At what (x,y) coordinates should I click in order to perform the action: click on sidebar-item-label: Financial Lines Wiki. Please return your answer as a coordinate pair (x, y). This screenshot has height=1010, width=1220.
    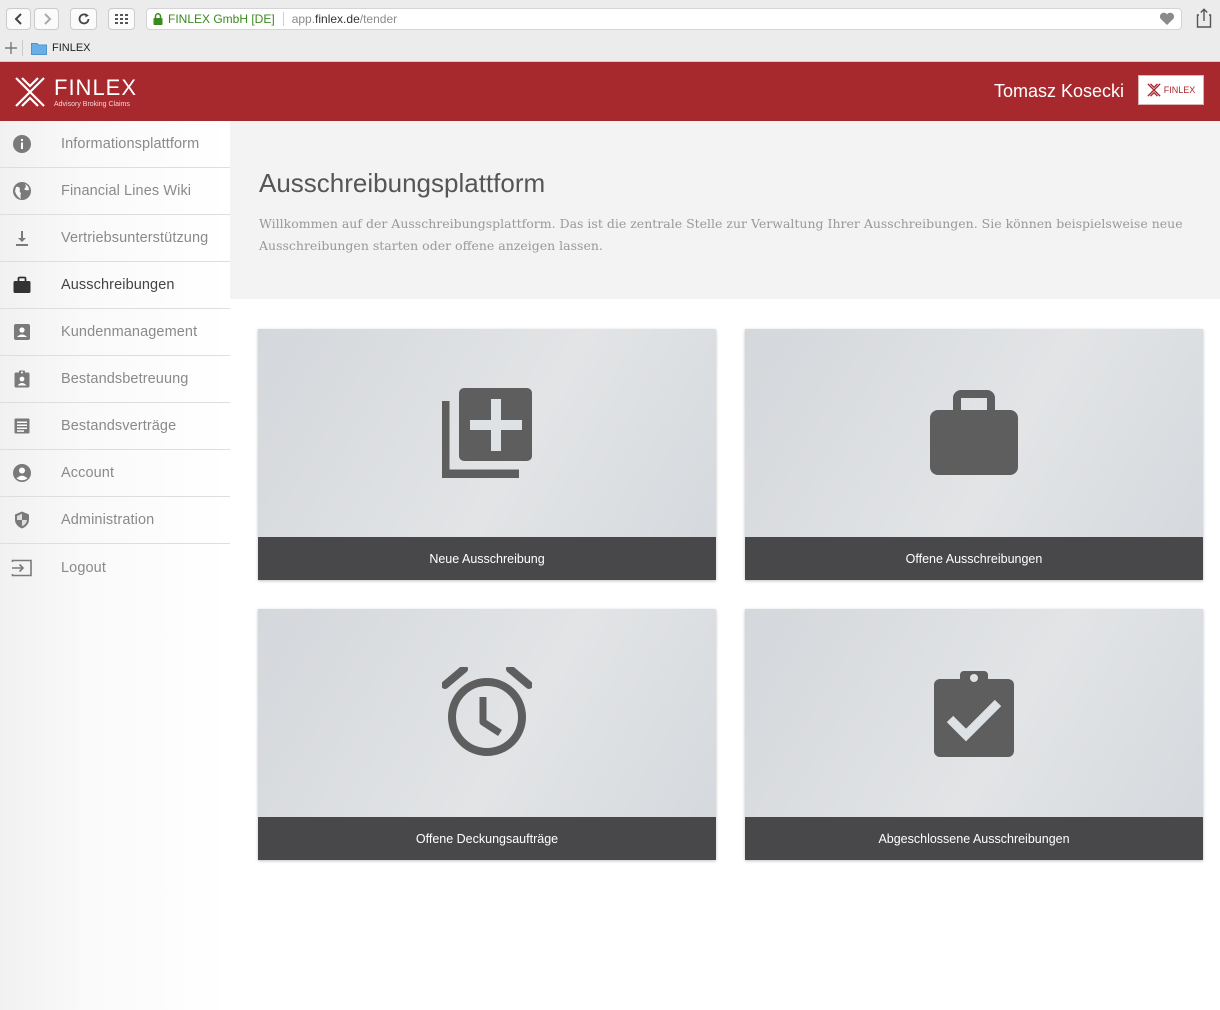
    Looking at the image, I should click on (126, 191).